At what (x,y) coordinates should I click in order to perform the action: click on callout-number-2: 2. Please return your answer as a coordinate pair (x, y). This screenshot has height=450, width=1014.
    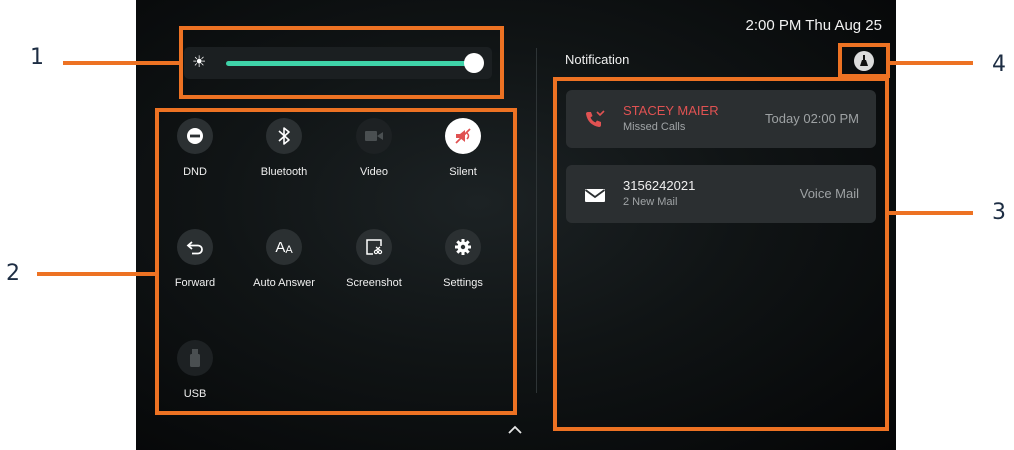
    Looking at the image, I should click on (13, 273).